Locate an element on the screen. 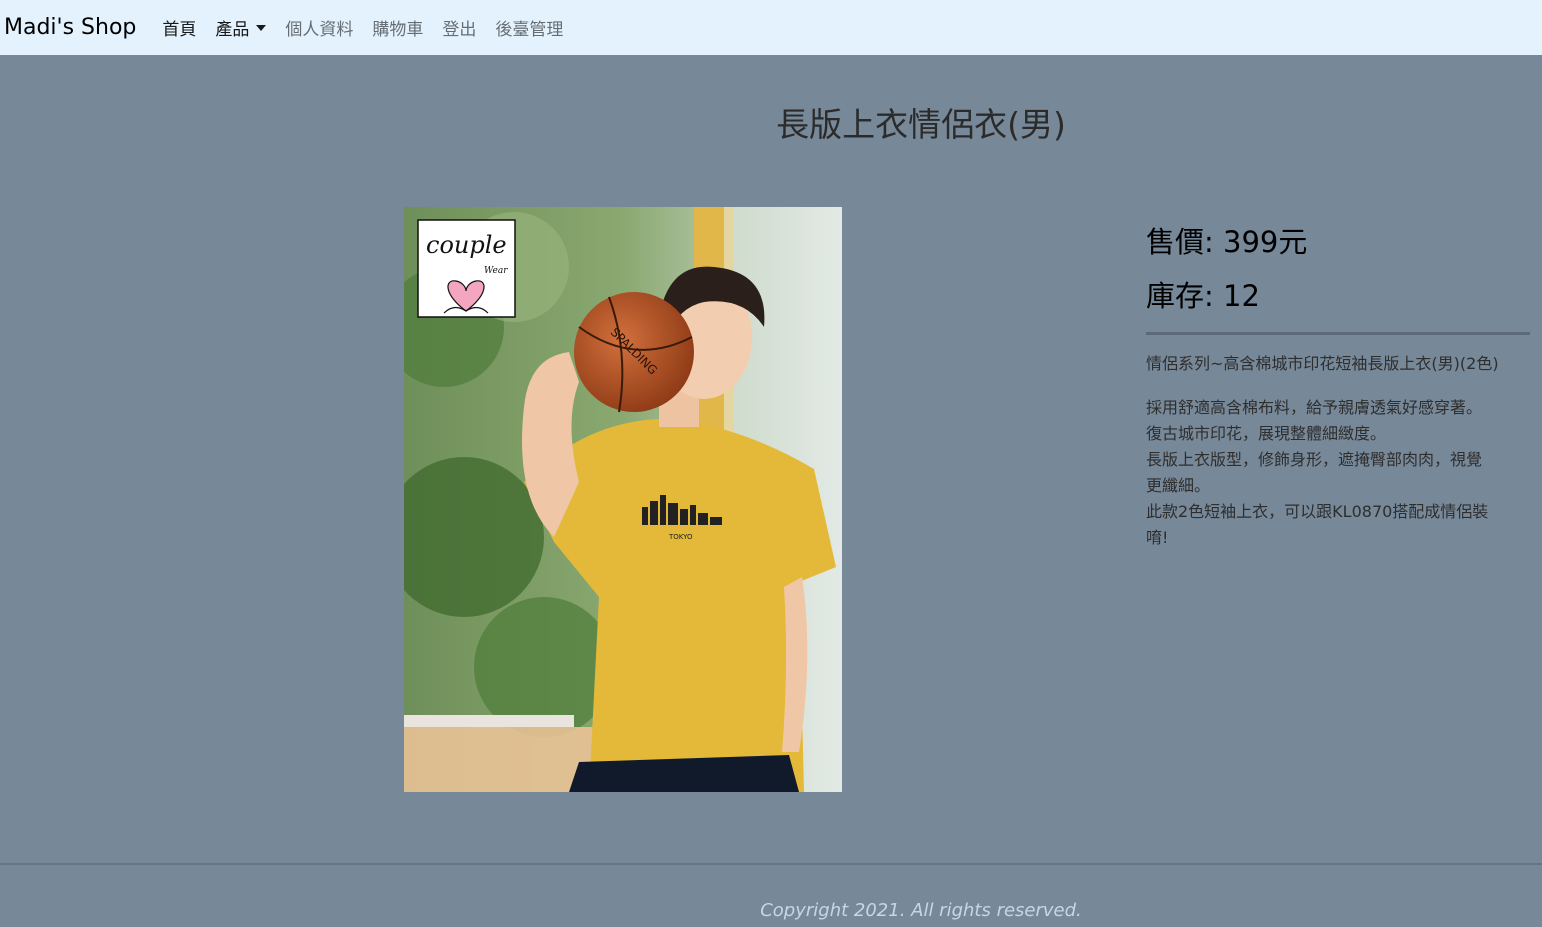  product-stock: 庫存: 12 is located at coordinates (1203, 296).